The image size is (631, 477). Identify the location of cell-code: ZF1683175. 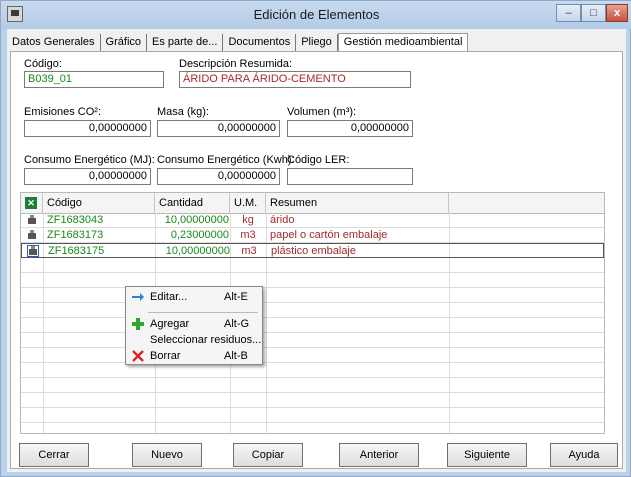
(76, 251).